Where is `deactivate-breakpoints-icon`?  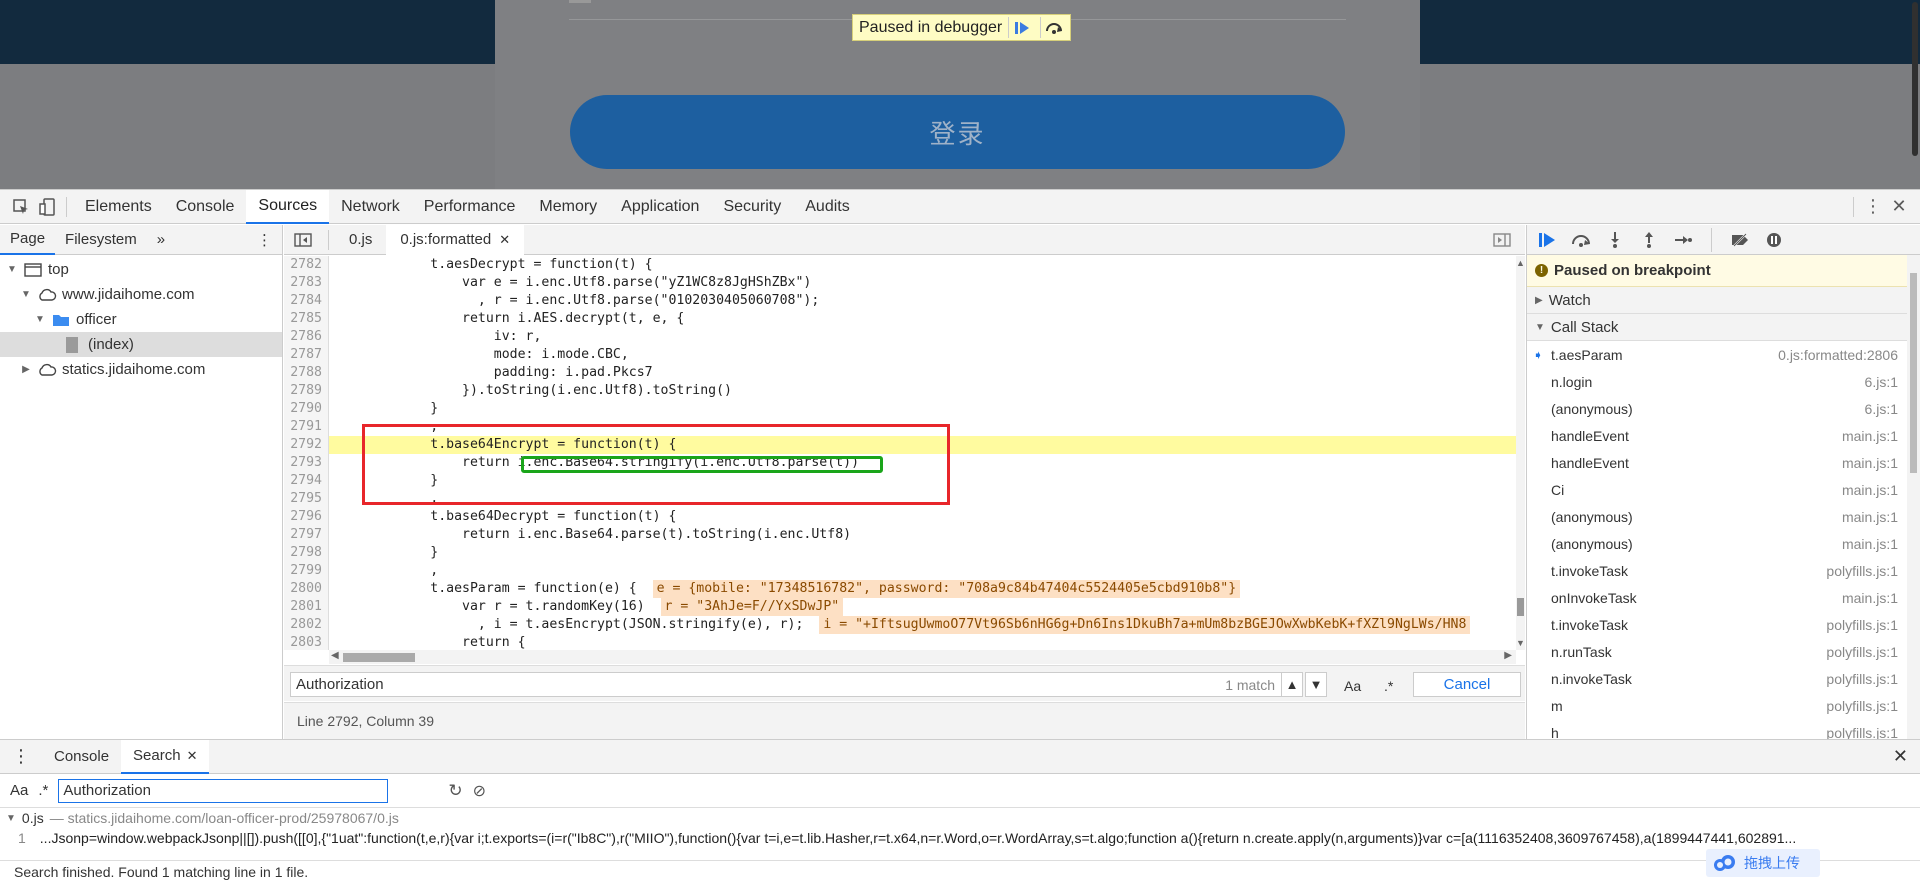
deactivate-breakpoints-icon is located at coordinates (1740, 240).